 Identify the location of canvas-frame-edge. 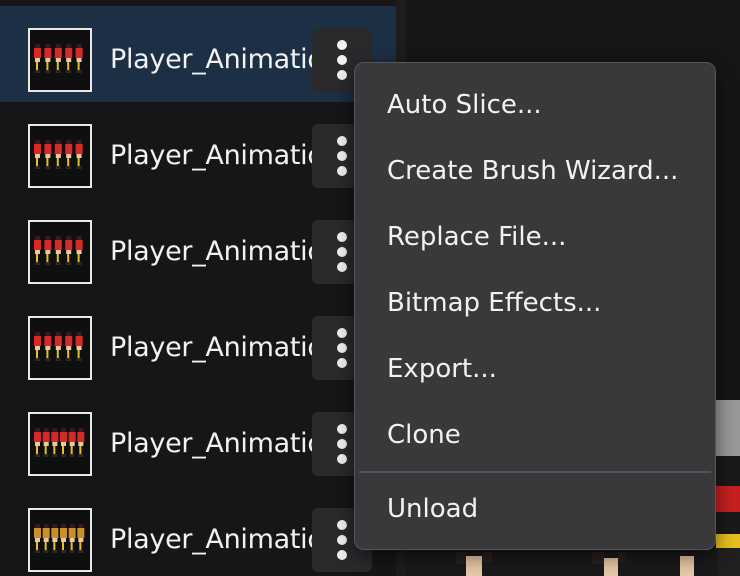
(726, 428).